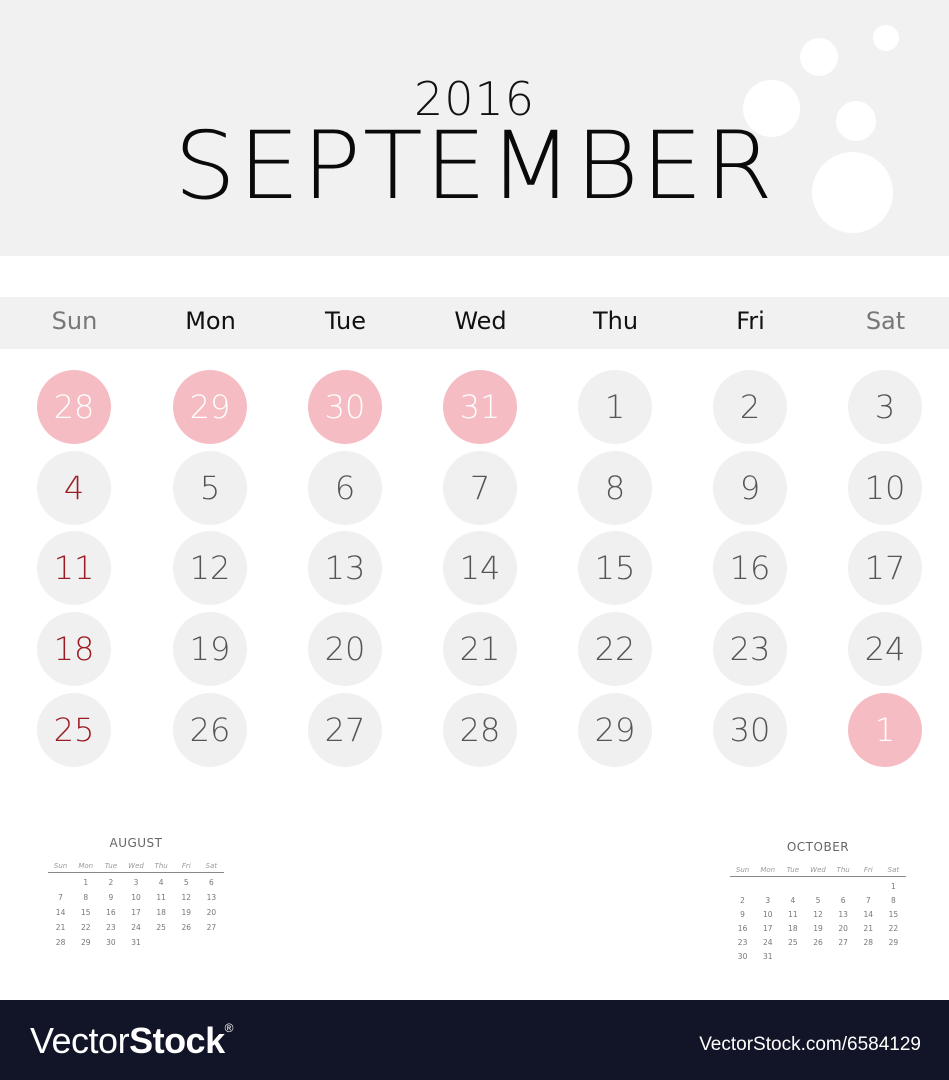 This screenshot has height=1080, width=949. What do you see at coordinates (177, 1040) in the screenshot?
I see `logo-text-bold: Stock` at bounding box center [177, 1040].